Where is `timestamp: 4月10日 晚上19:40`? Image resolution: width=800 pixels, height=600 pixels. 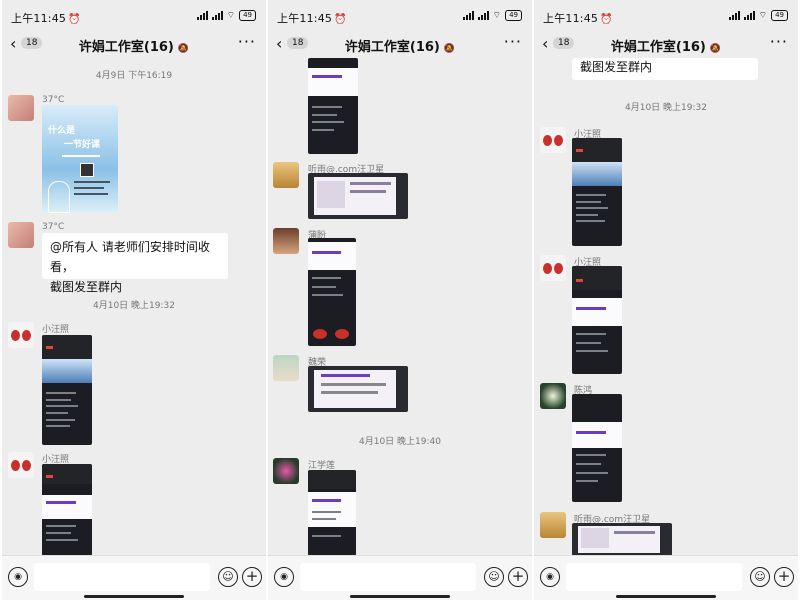 timestamp: 4月10日 晚上19:40 is located at coordinates (400, 442).